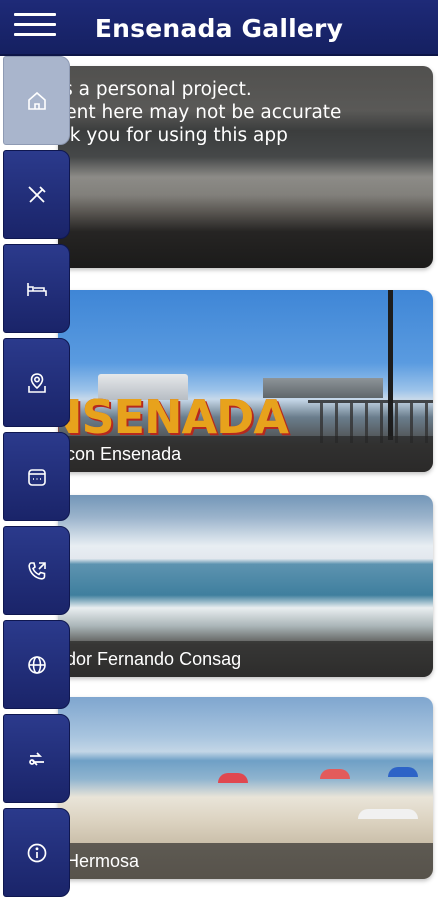  I want to click on globe-icon, so click(36, 664).